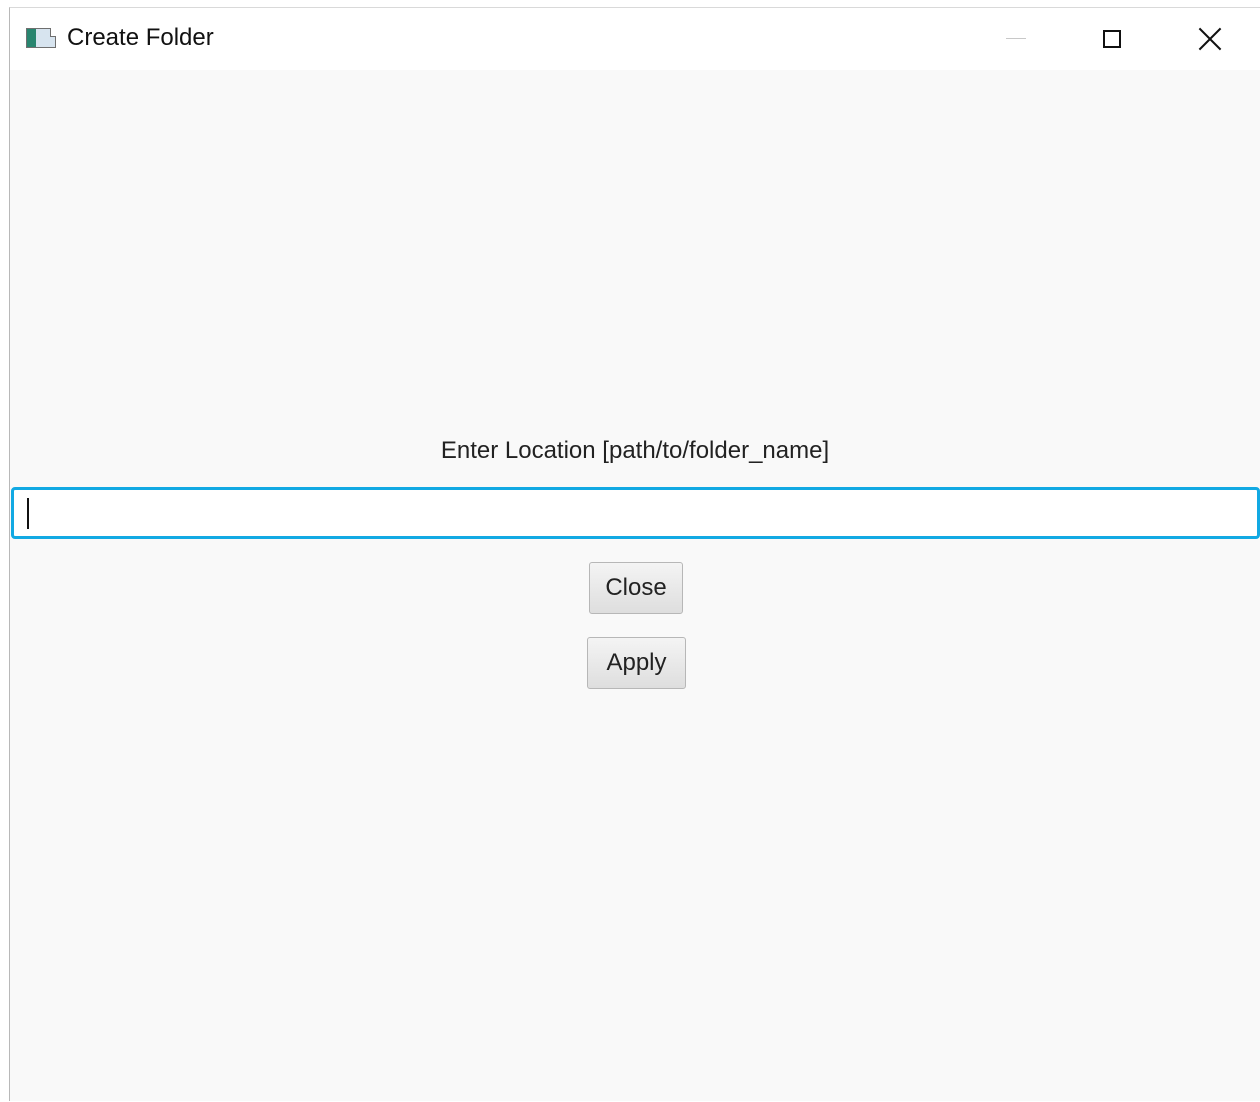 The width and height of the screenshot is (1260, 1102). I want to click on window-close-button, so click(1210, 39).